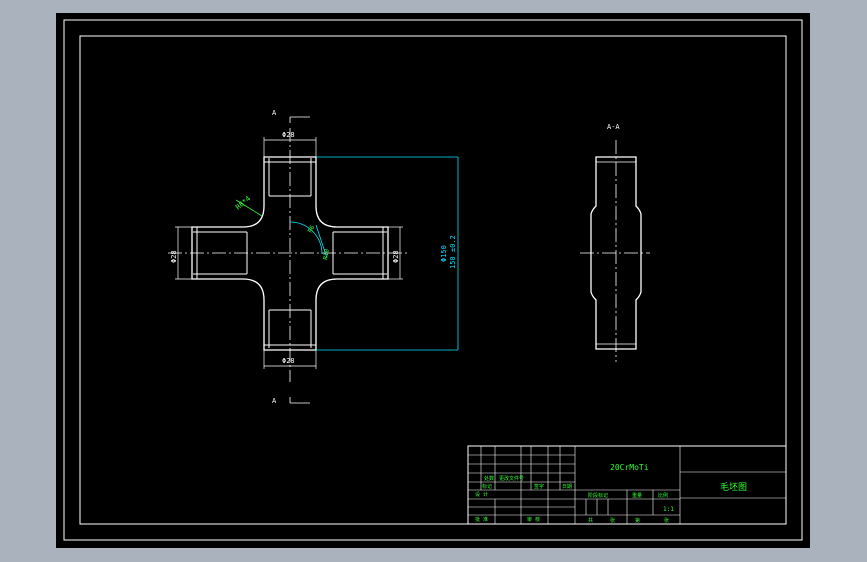 Image resolution: width=867 pixels, height=562 pixels. What do you see at coordinates (637, 495) in the screenshot?
I see `stage-header-weight: 重量` at bounding box center [637, 495].